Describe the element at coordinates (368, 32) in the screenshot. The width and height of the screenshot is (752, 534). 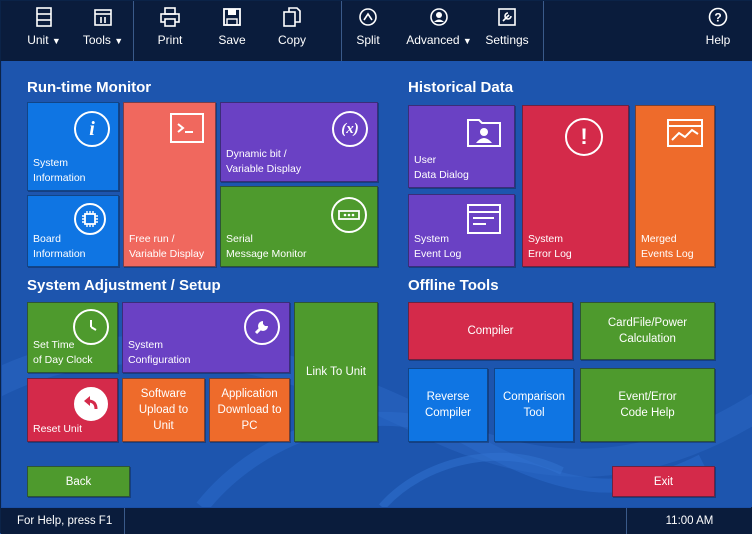
I see `split-button: Split` at that location.